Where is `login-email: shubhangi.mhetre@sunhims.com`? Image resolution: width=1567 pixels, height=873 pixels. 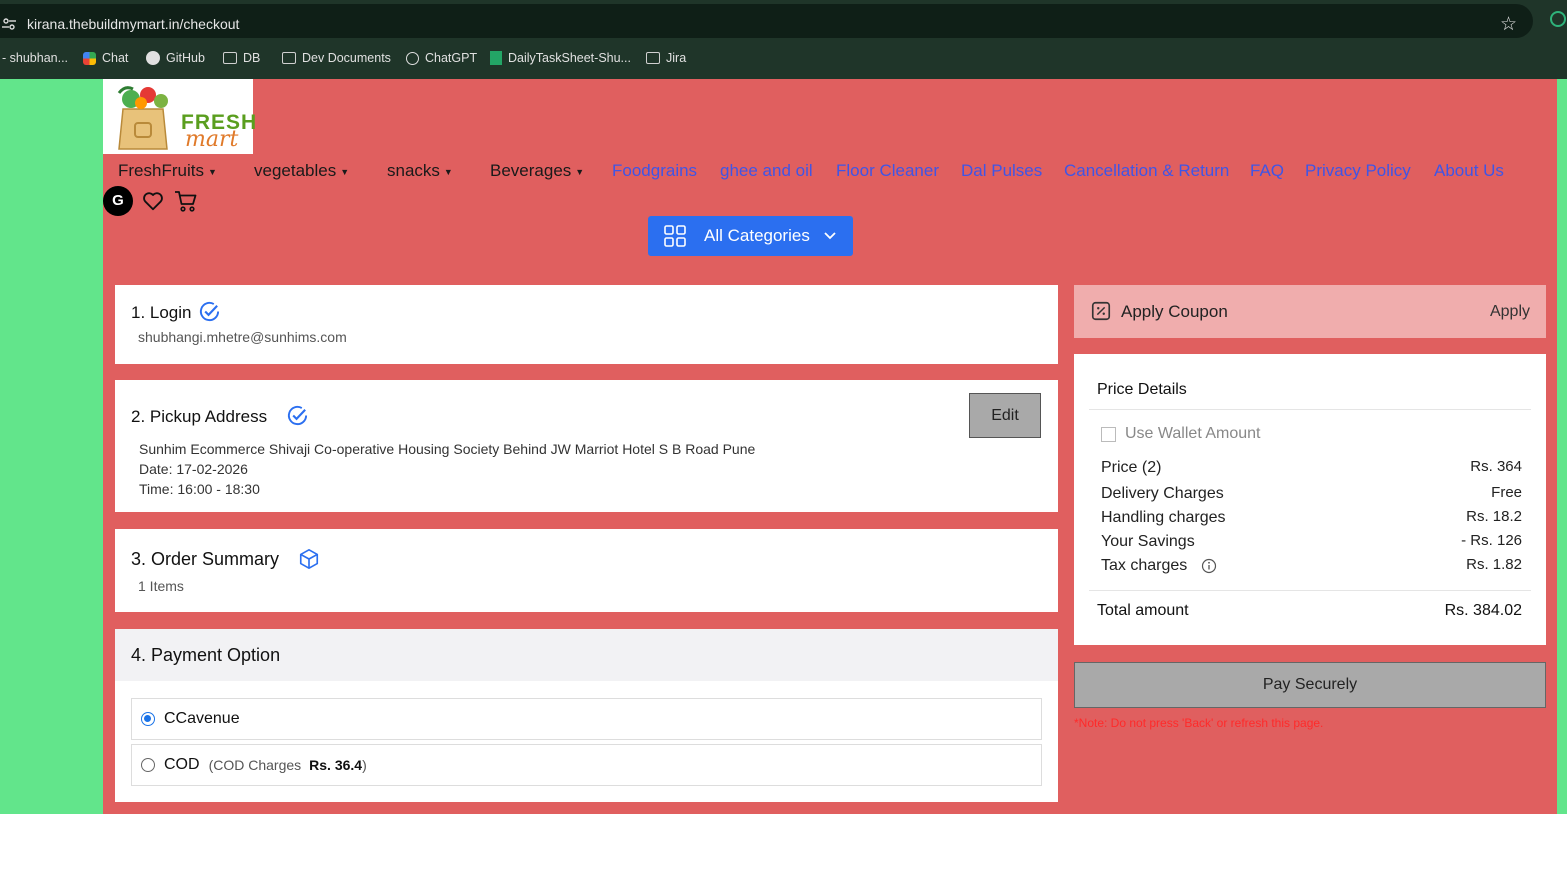 login-email: shubhangi.mhetre@sunhims.com is located at coordinates (242, 337).